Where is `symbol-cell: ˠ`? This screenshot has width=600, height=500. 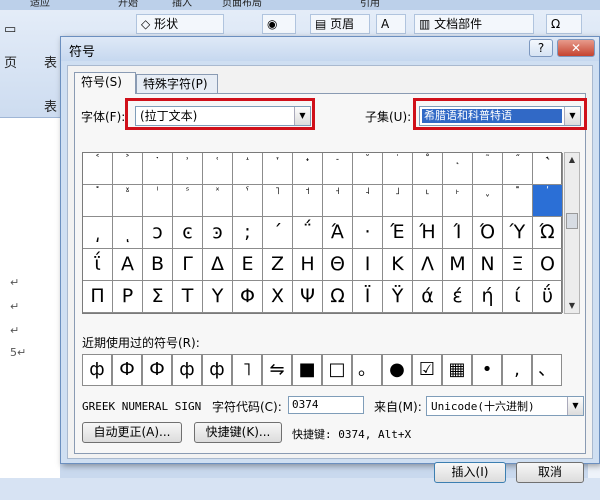
symbol-cell: ˠ is located at coordinates (128, 201).